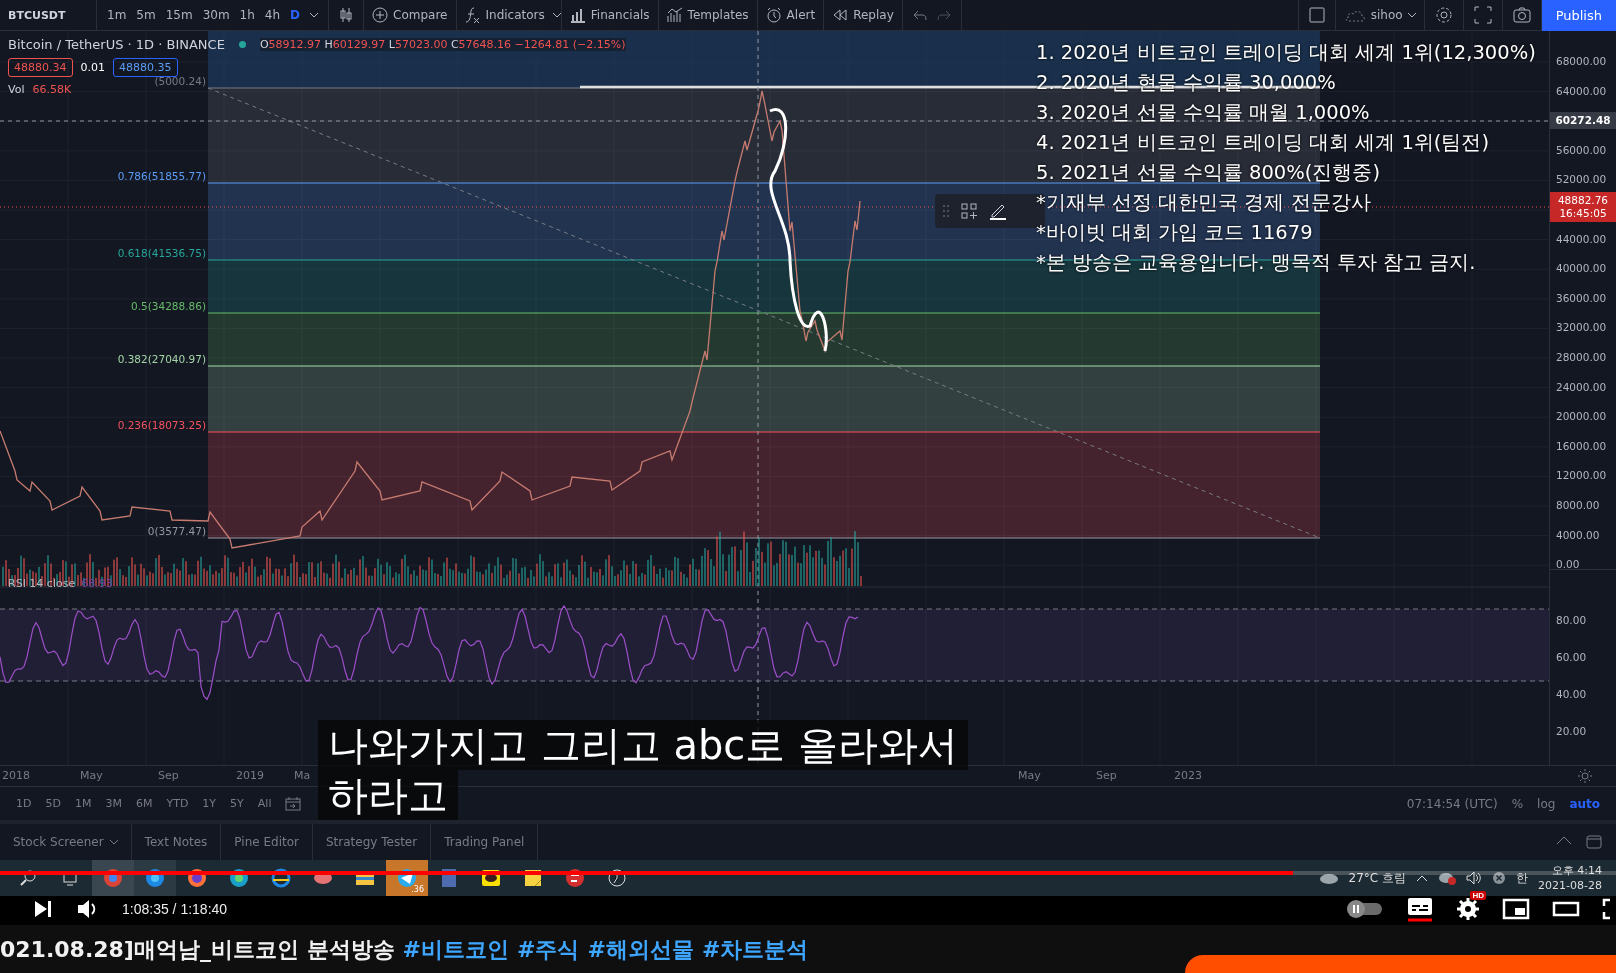 The image size is (1616, 973). Describe the element at coordinates (548, 950) in the screenshot. I see `hashtag-link: #주식` at that location.